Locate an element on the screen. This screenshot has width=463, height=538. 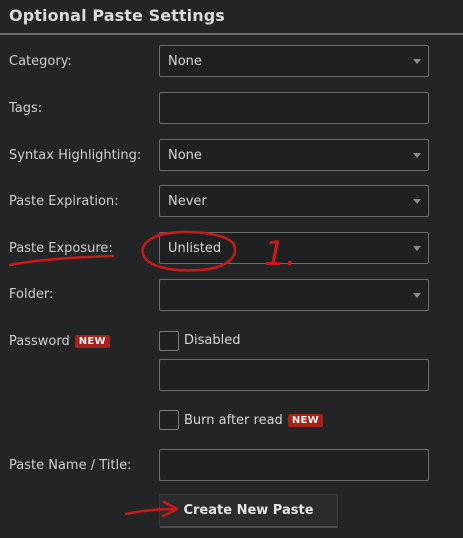
password-label: Password is located at coordinates (39, 341).